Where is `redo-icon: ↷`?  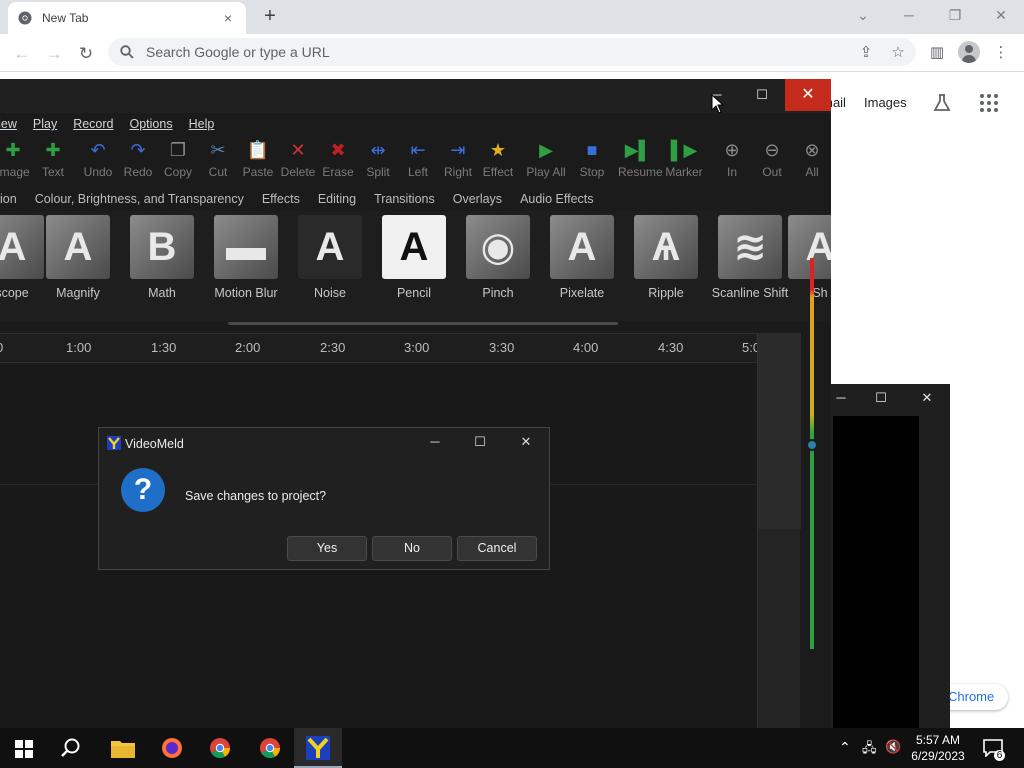
redo-icon: ↷ is located at coordinates (138, 150).